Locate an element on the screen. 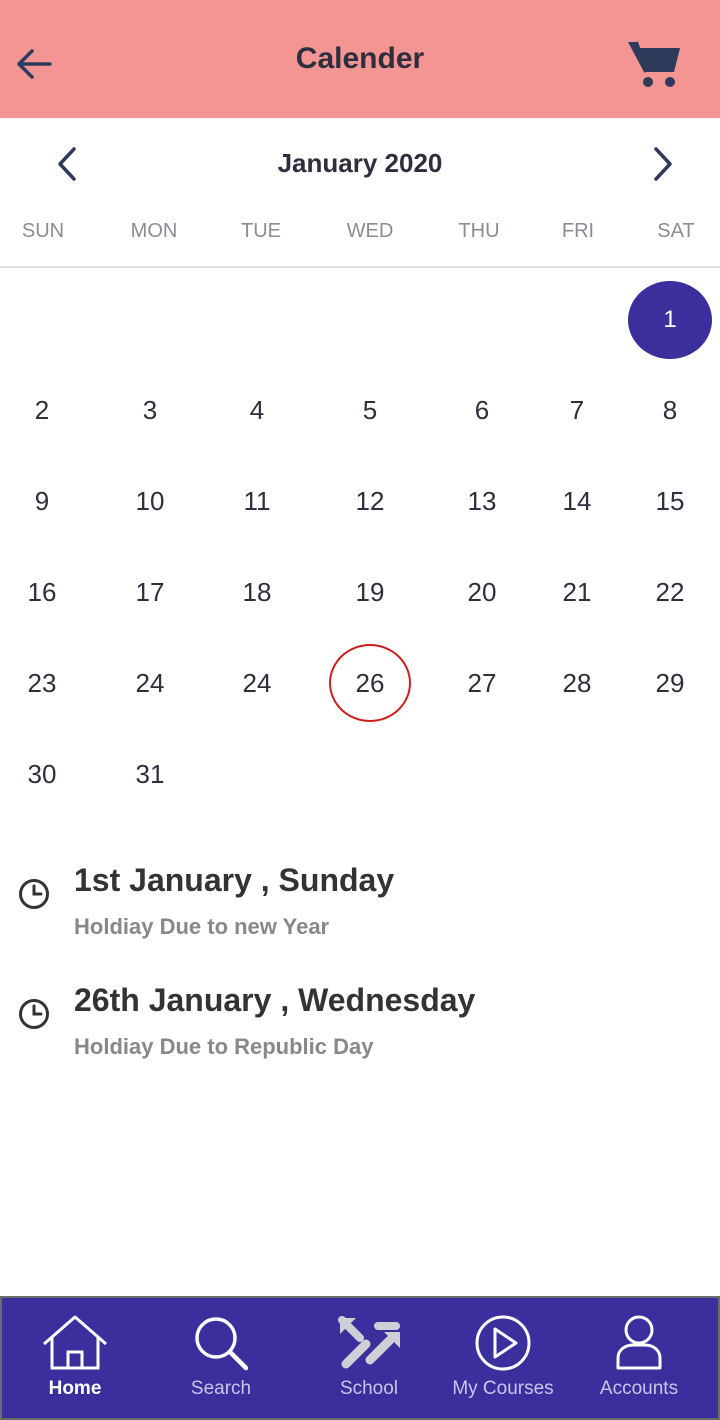 This screenshot has height=1420, width=720. weekday-header: SUN MON TUE WED THU FRI SAT is located at coordinates (360, 235).